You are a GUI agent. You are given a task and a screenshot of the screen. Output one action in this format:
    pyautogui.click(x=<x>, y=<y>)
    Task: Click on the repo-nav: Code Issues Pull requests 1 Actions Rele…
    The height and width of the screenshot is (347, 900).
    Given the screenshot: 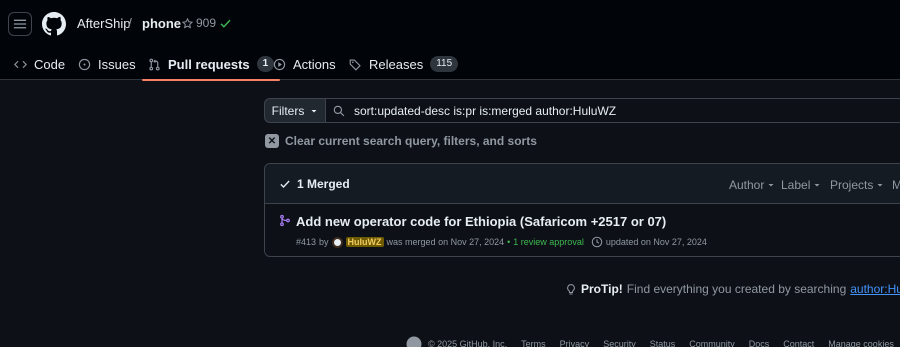 What is the action you would take?
    pyautogui.click(x=450, y=64)
    